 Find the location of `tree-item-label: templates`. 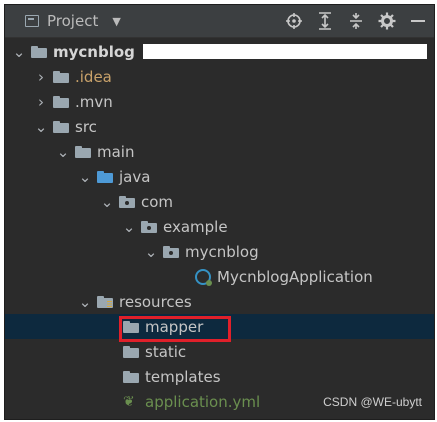

tree-item-label: templates is located at coordinates (183, 376).